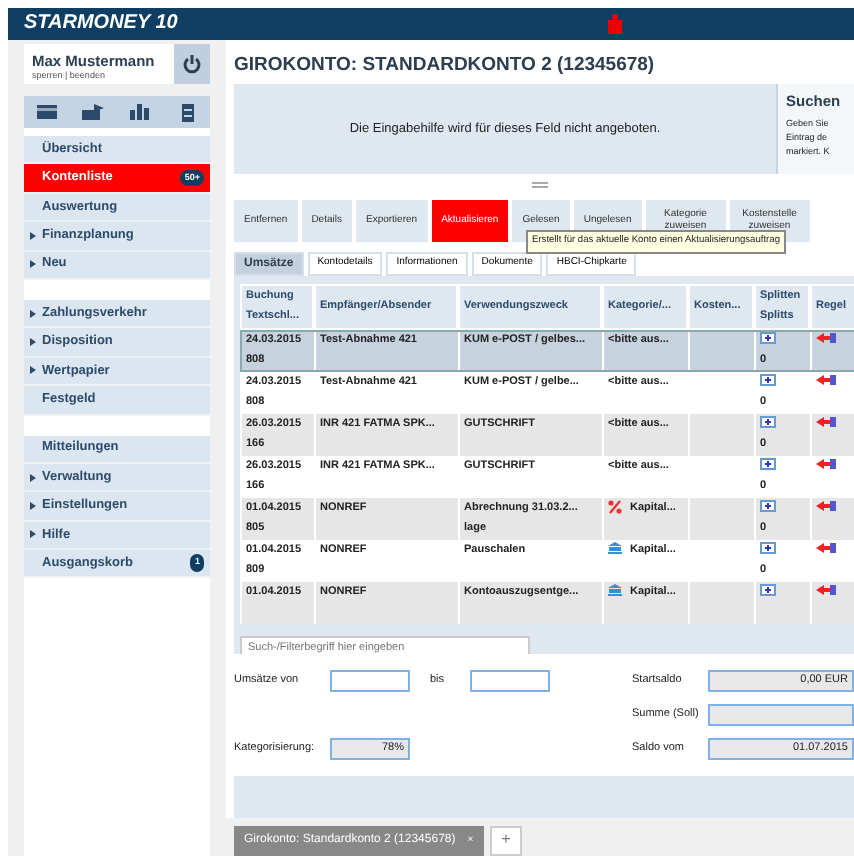 The height and width of the screenshot is (856, 854). What do you see at coordinates (100, 23) in the screenshot?
I see `app-logo: STARMONEY 10` at bounding box center [100, 23].